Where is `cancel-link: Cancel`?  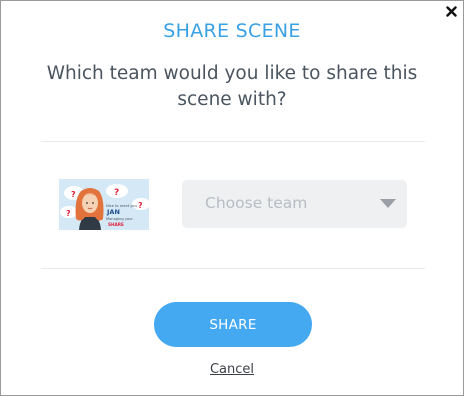
cancel-link: Cancel is located at coordinates (232, 369).